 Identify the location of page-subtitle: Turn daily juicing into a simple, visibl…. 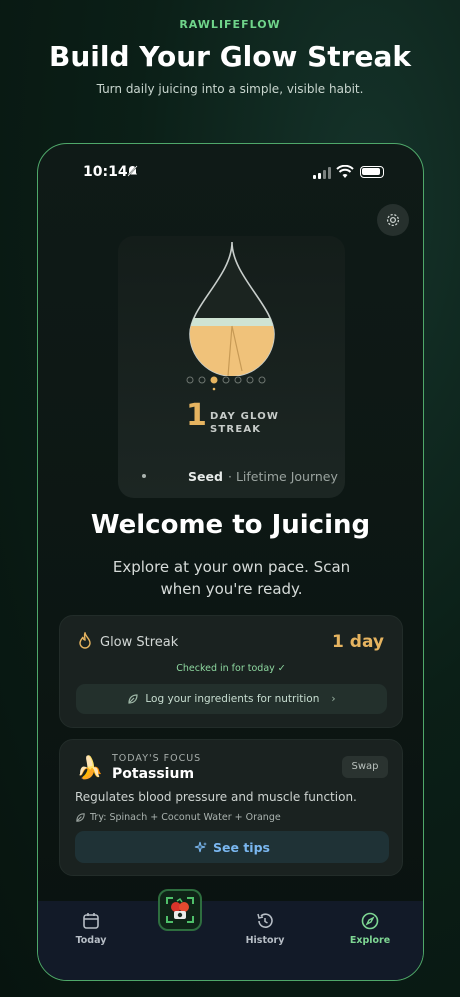
(230, 89).